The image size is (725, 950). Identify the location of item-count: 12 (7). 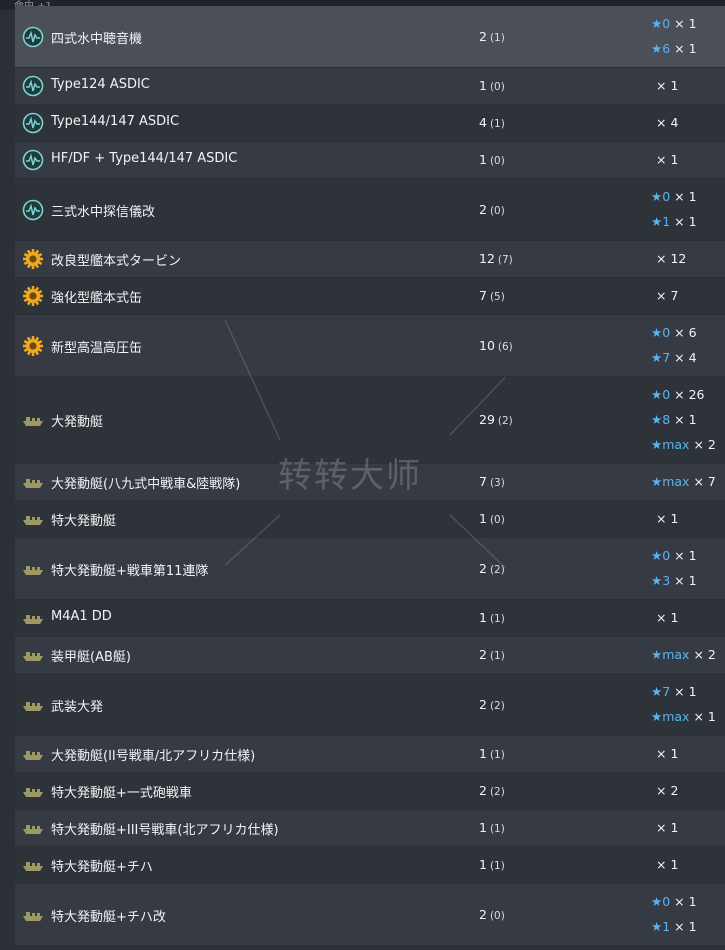
(496, 258).